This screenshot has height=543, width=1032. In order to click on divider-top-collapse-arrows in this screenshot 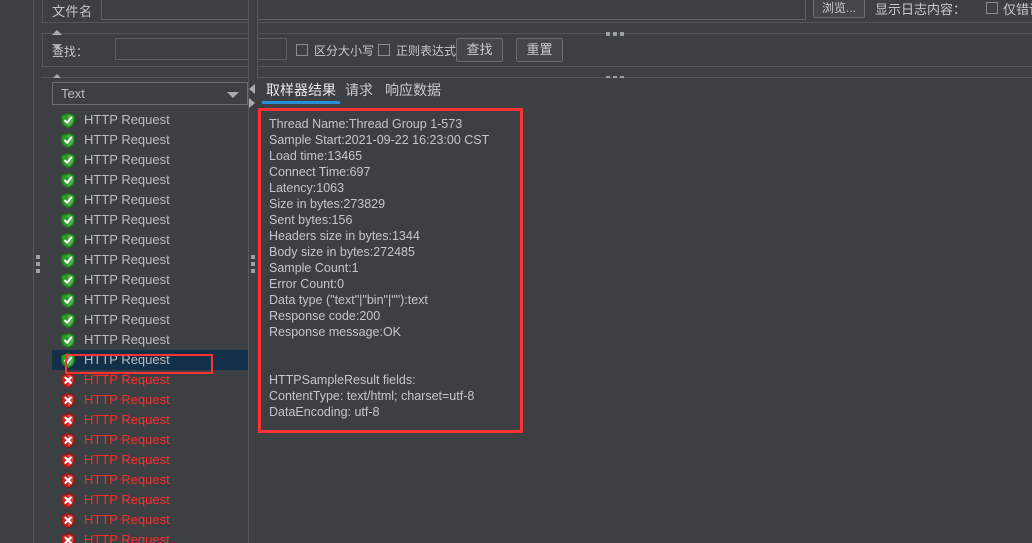, I will do `click(67, 36)`.